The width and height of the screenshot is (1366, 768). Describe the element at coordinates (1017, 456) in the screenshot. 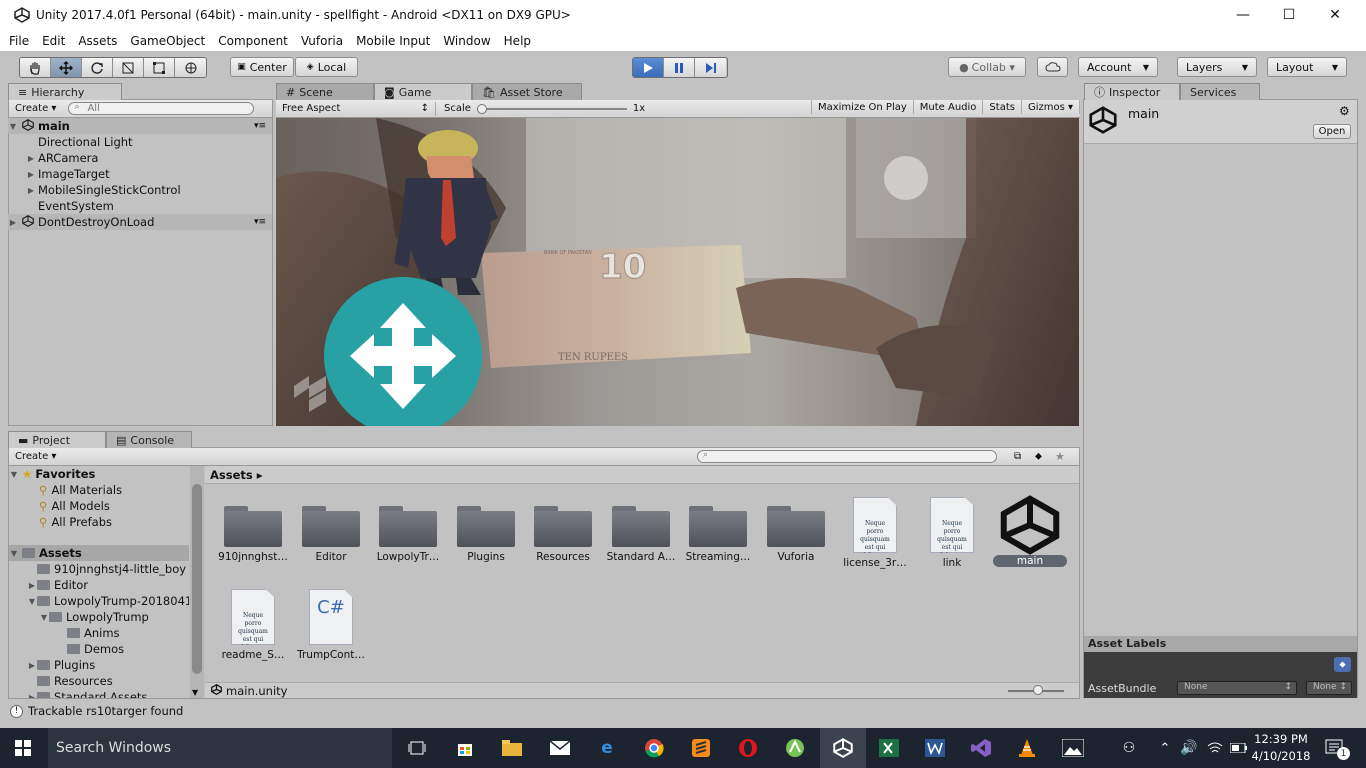

I see `filter-type-icon: ⧉` at that location.